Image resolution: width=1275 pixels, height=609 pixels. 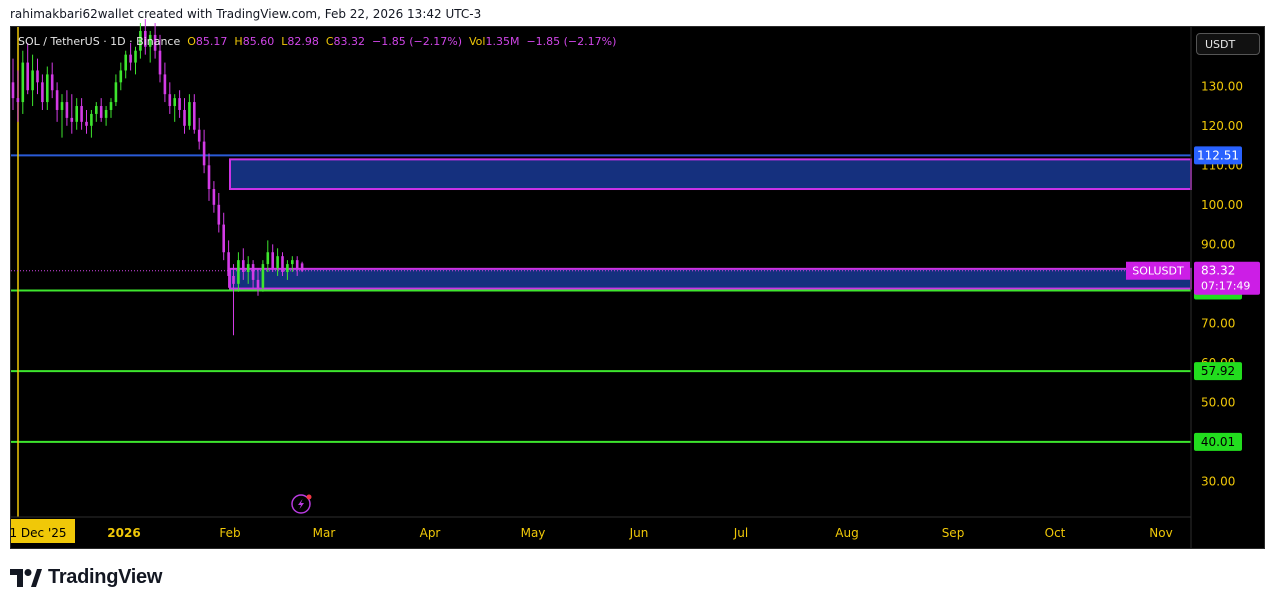 I want to click on price-tick-label: 130.00, so click(x=1222, y=86).